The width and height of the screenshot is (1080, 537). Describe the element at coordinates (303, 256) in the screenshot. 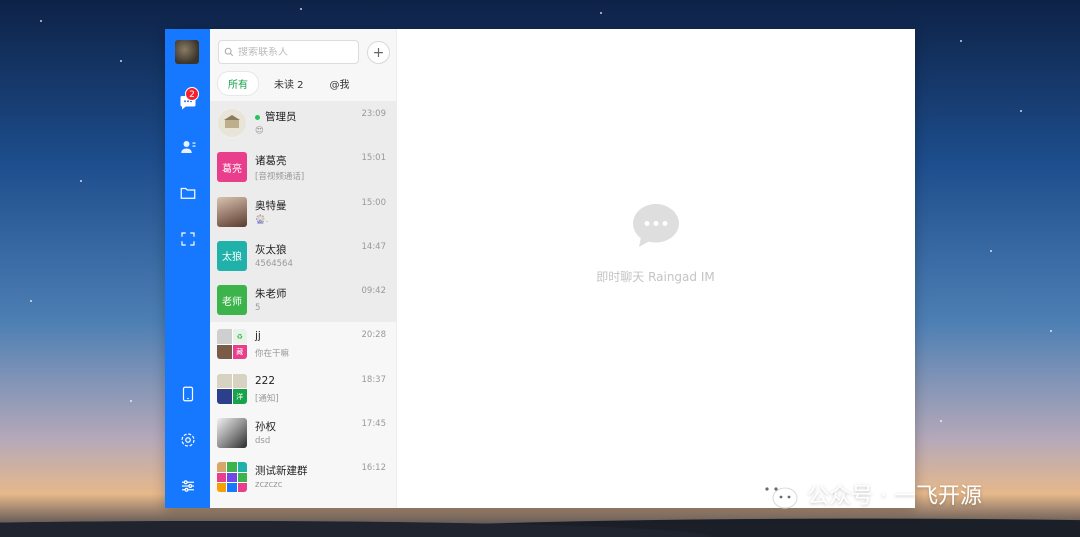

I see `conversation-item: 太狼 灰太狼 4564564 14:47` at that location.